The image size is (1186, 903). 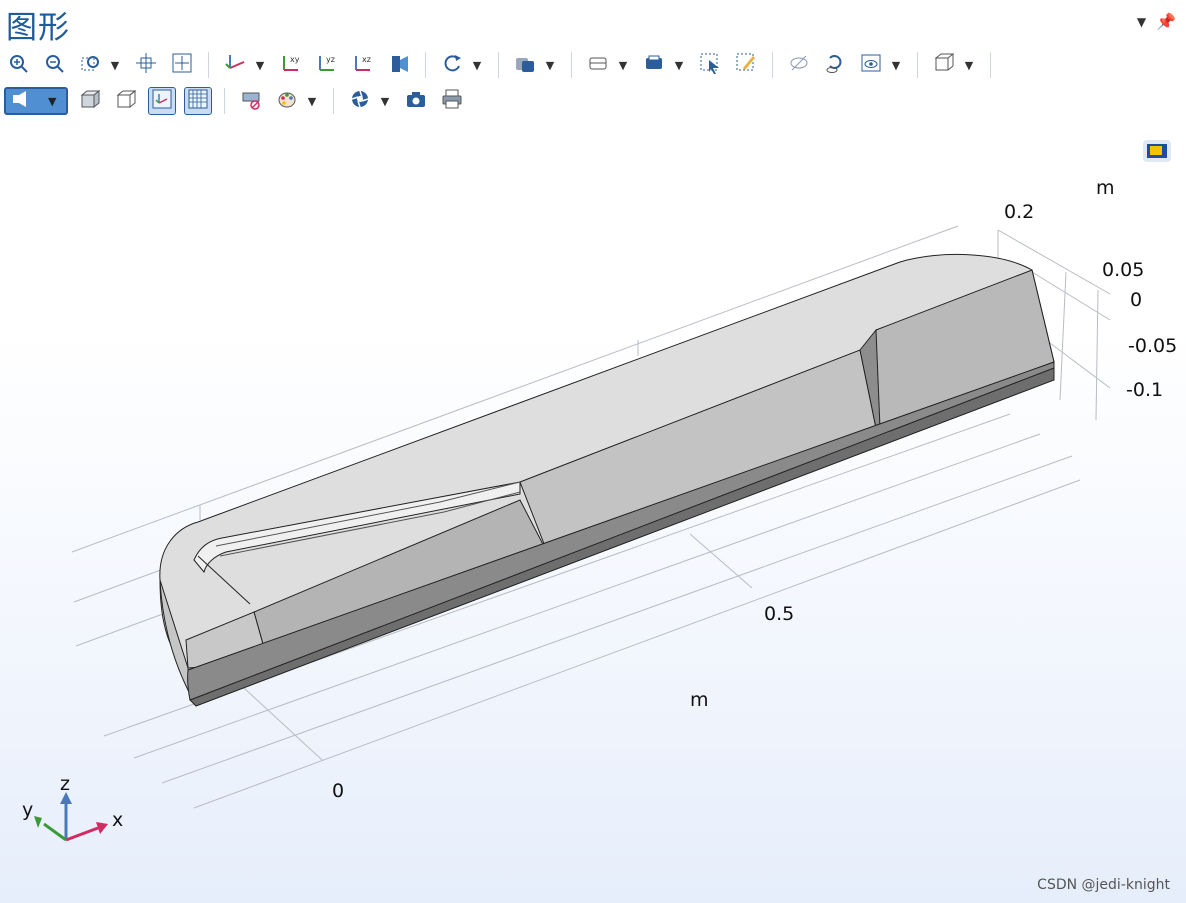 What do you see at coordinates (65, 784) in the screenshot?
I see `triad-z-label: z` at bounding box center [65, 784].